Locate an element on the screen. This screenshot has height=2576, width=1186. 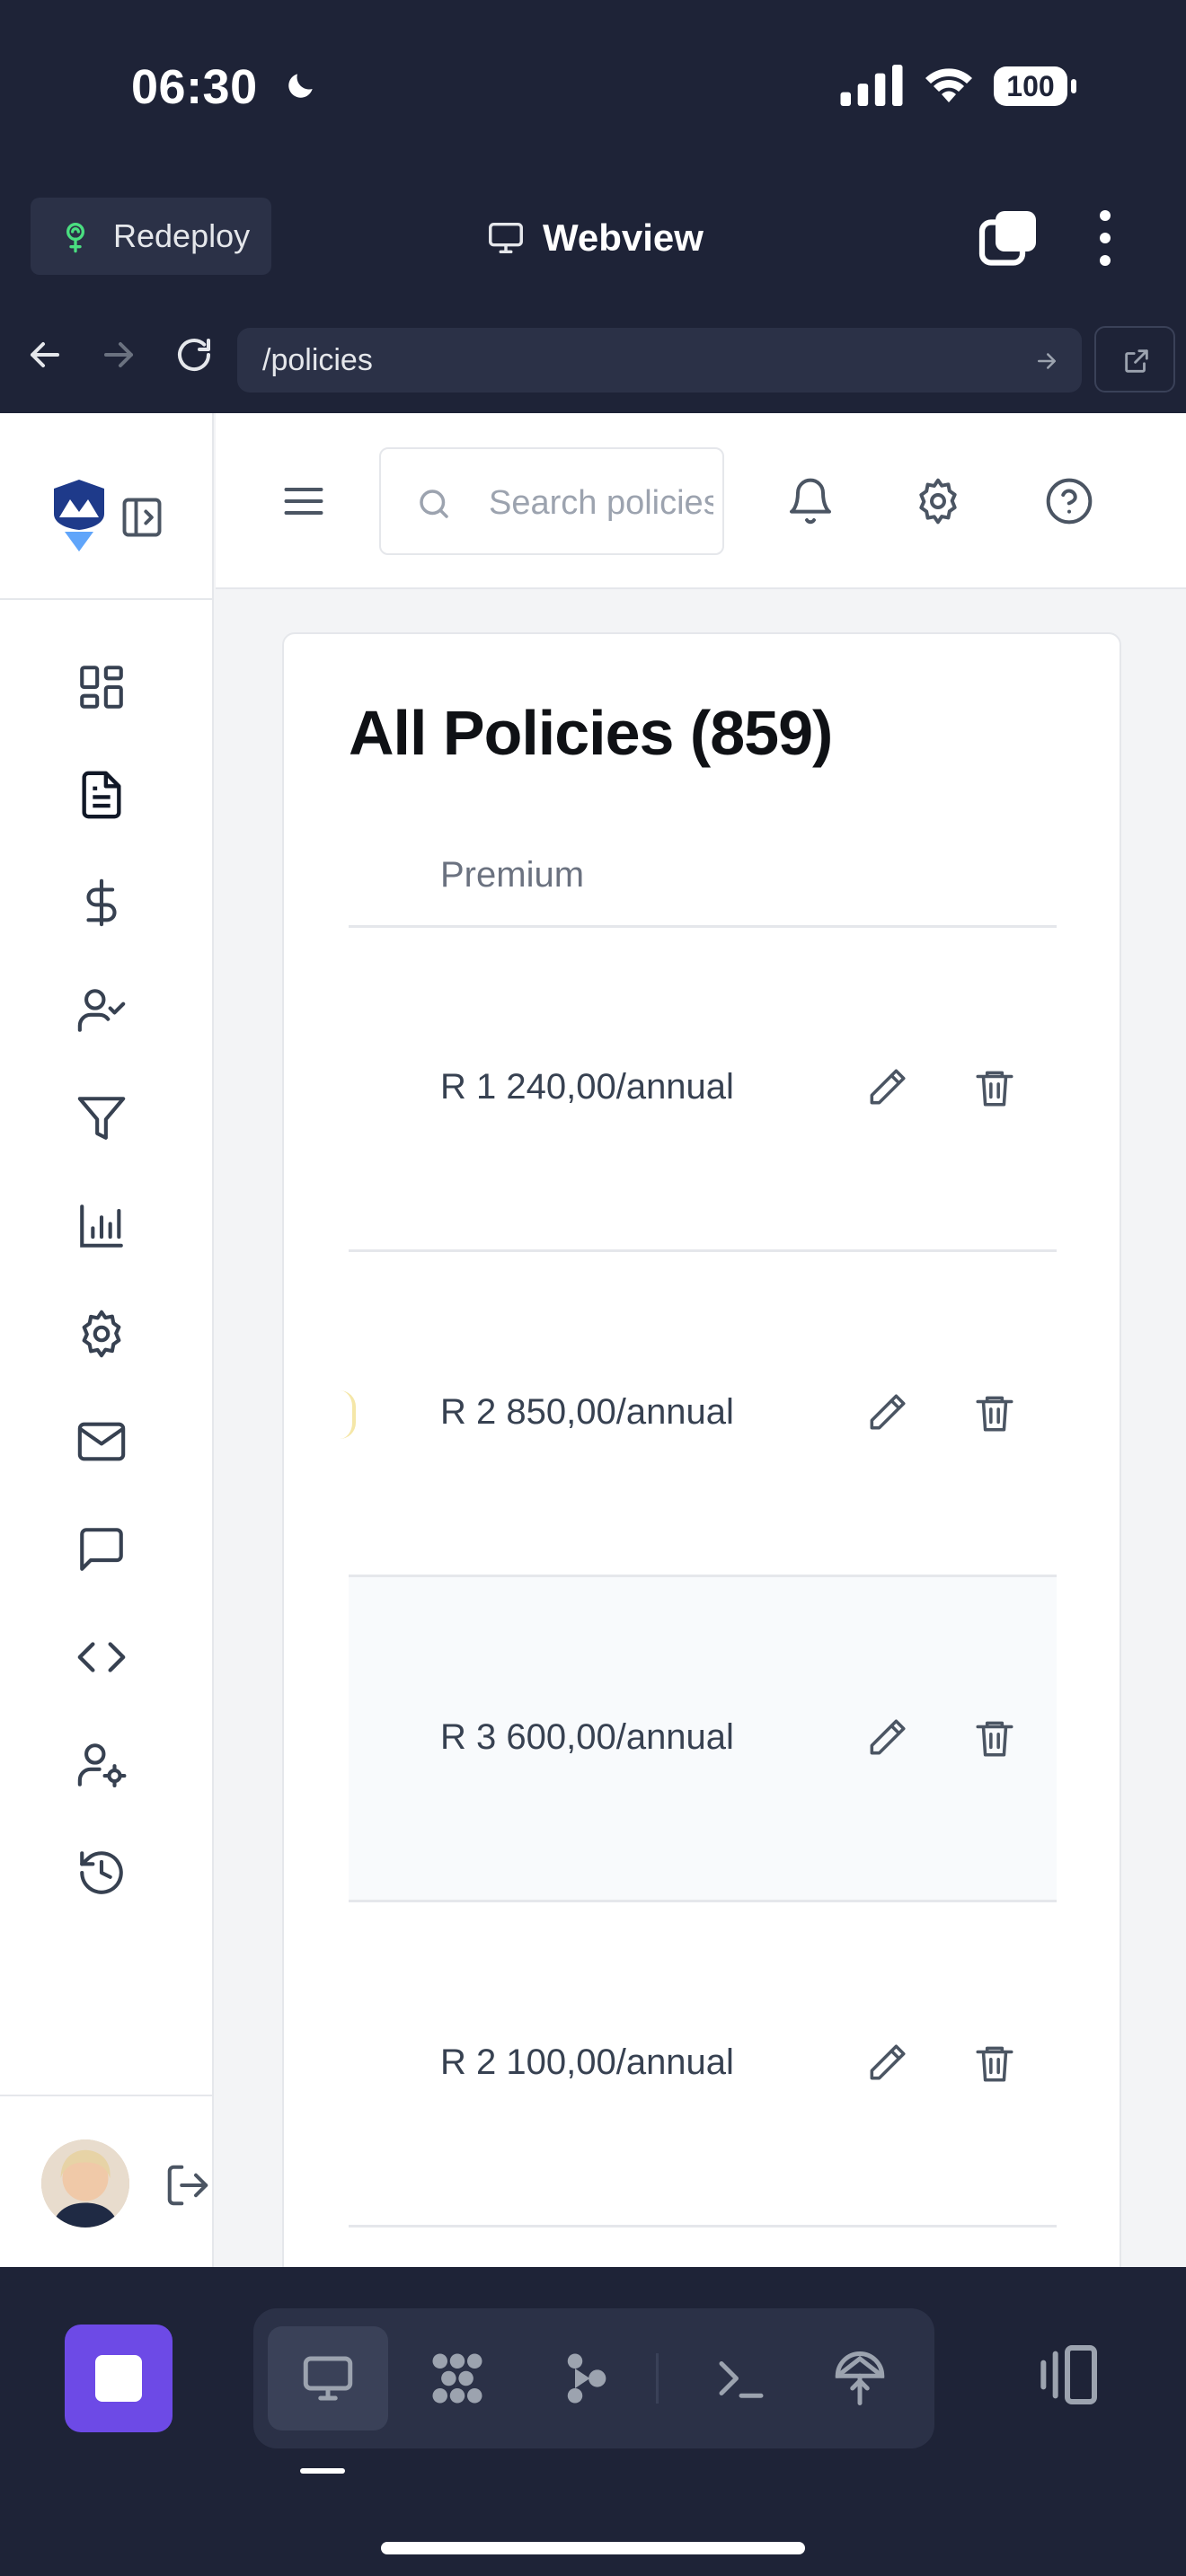
sidebar-item-settings is located at coordinates (101, 1334).